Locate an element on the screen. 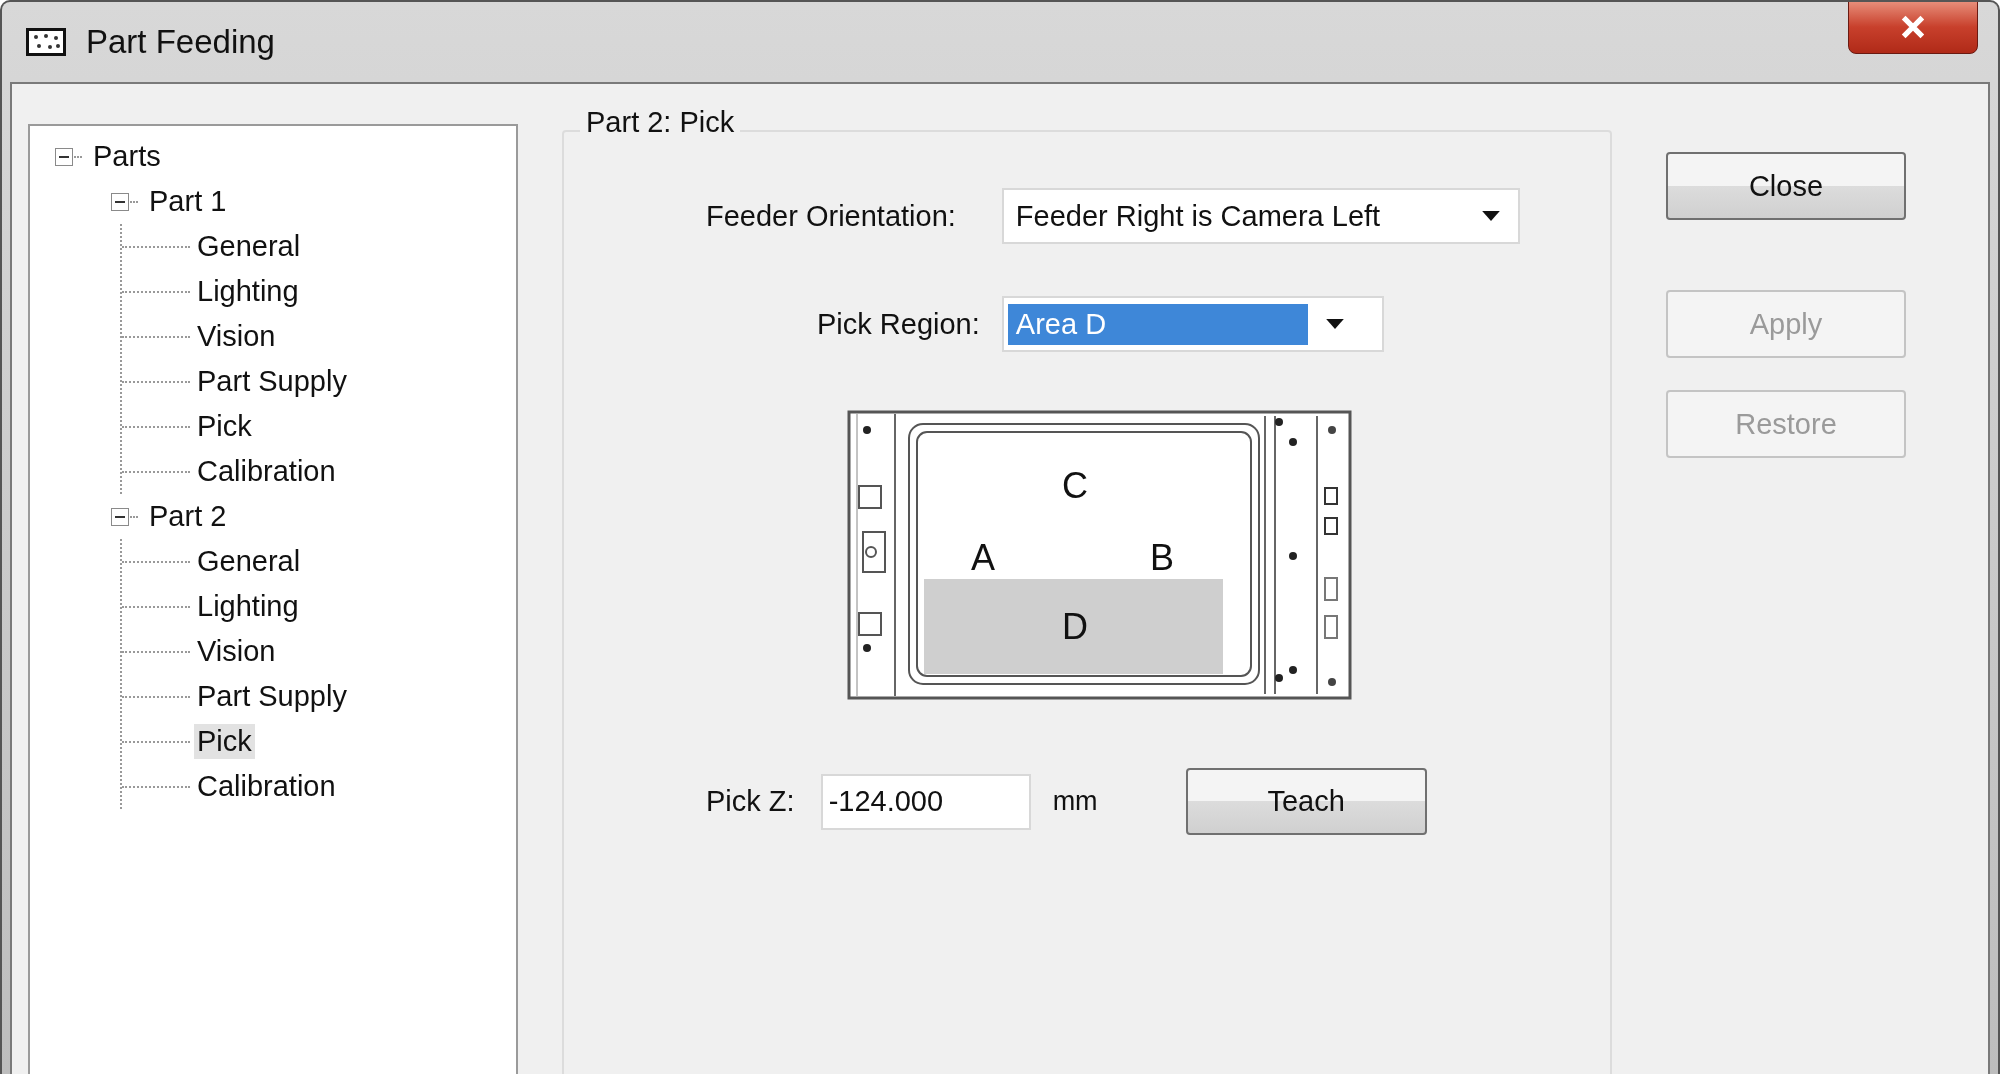 The height and width of the screenshot is (1074, 2000). close-icon is located at coordinates (1913, 27).